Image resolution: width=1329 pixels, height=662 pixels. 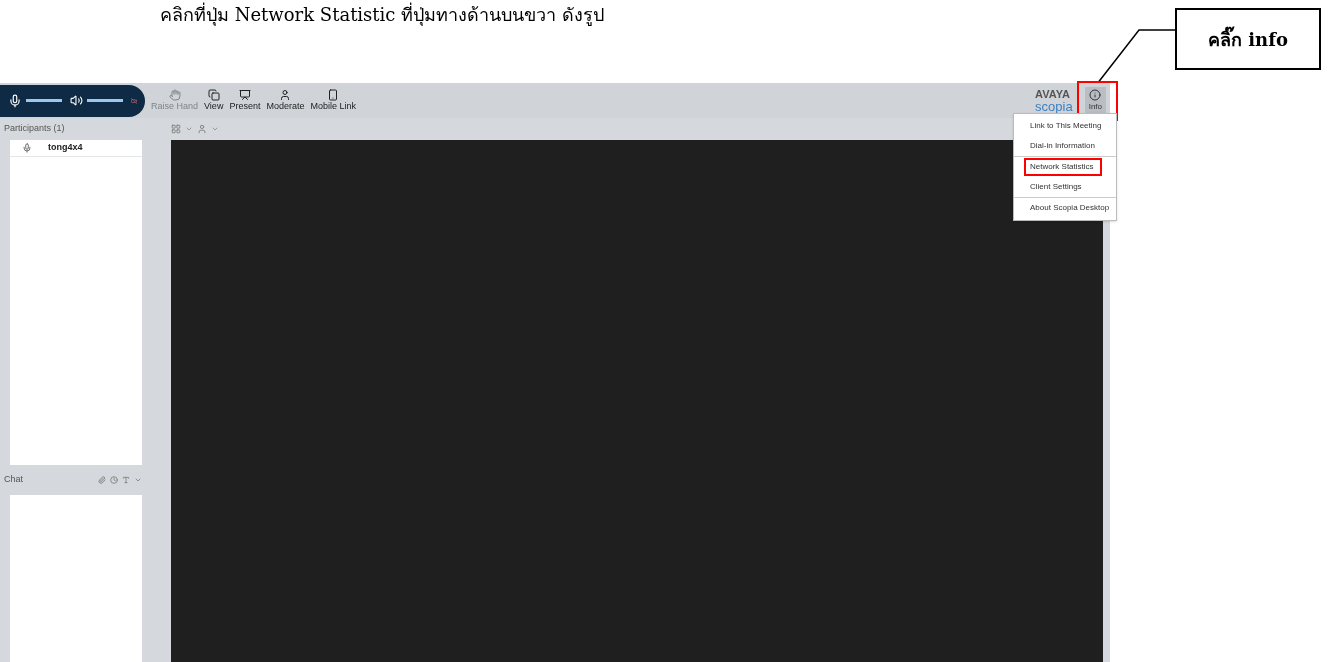 What do you see at coordinates (1095, 94) in the screenshot?
I see `info-icon` at bounding box center [1095, 94].